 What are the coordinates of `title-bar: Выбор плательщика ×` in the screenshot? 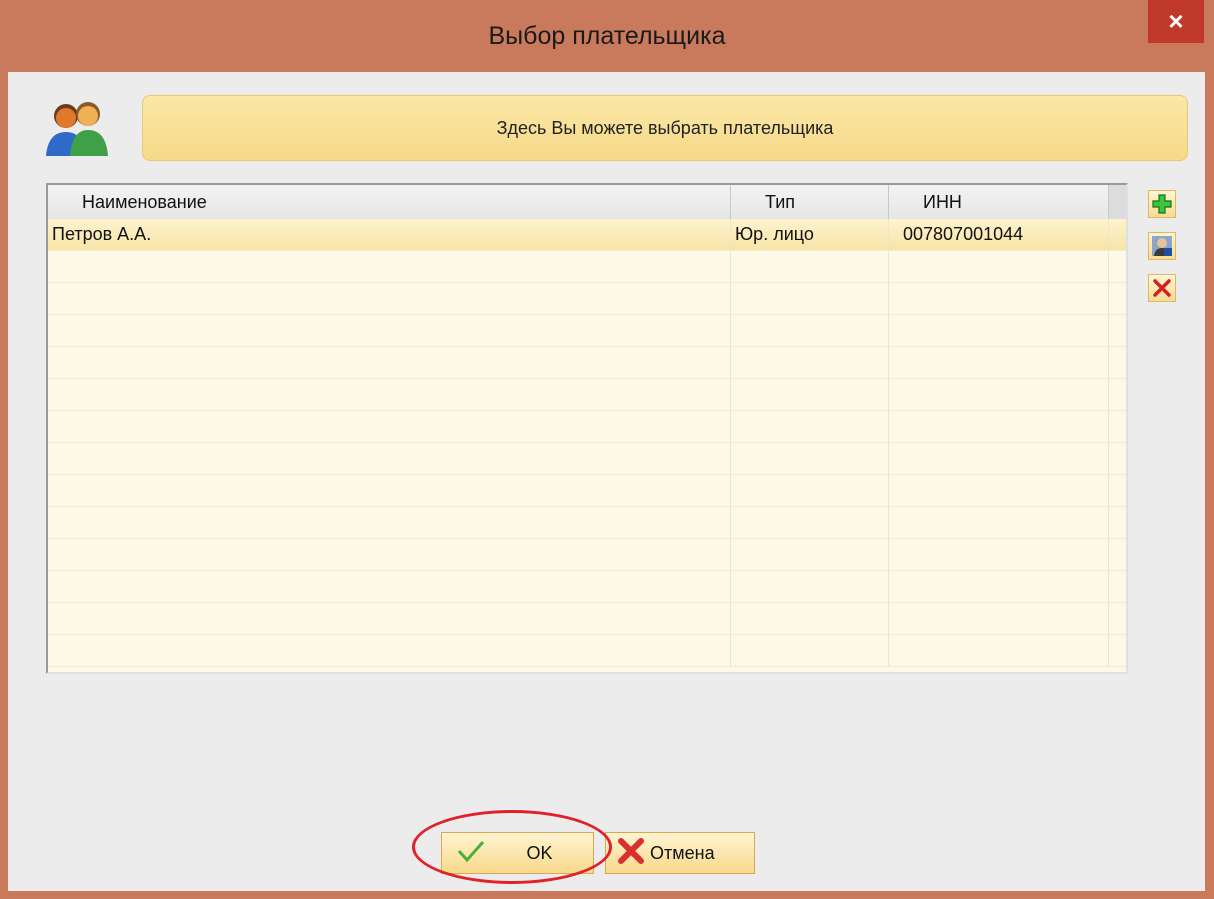 It's located at (607, 36).